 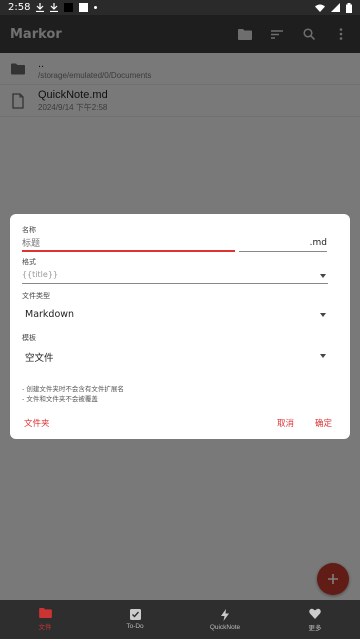 What do you see at coordinates (45, 627) in the screenshot?
I see `nav-label: 文件` at bounding box center [45, 627].